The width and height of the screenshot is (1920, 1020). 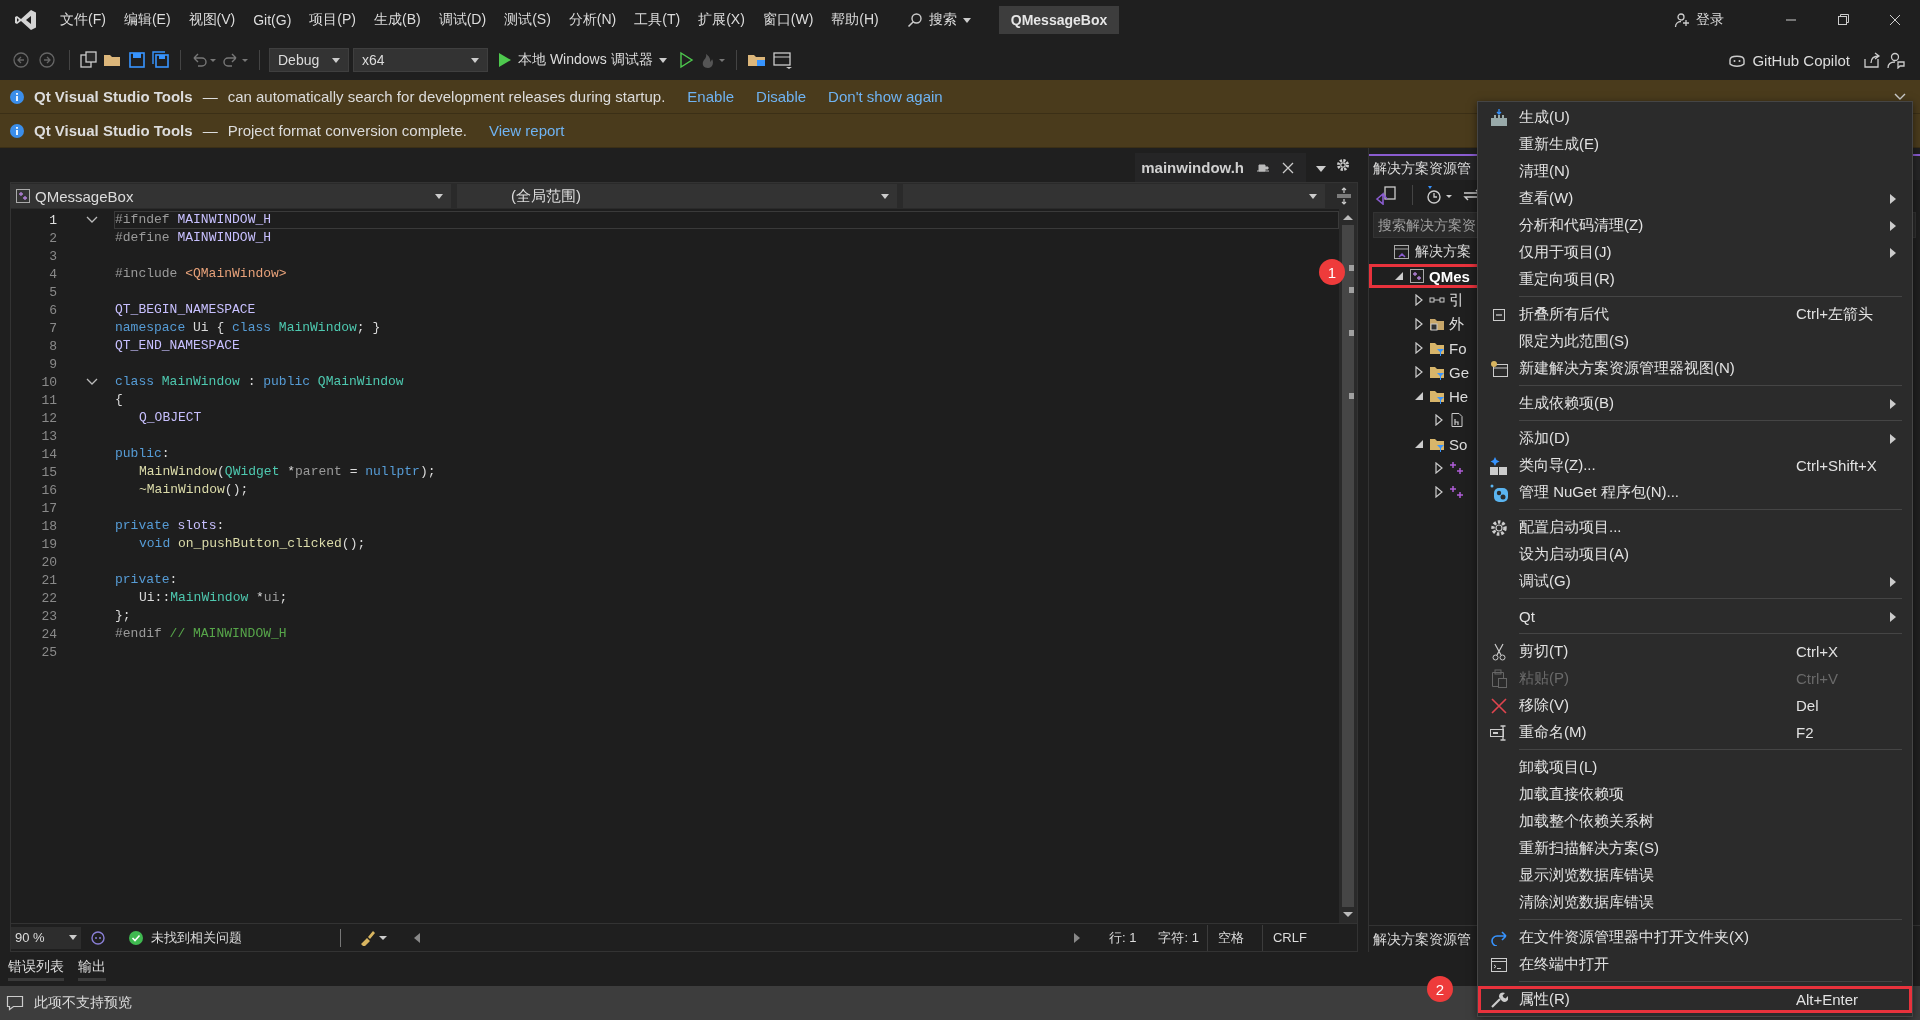 I want to click on menu-item: 视图(V), so click(x=212, y=20).